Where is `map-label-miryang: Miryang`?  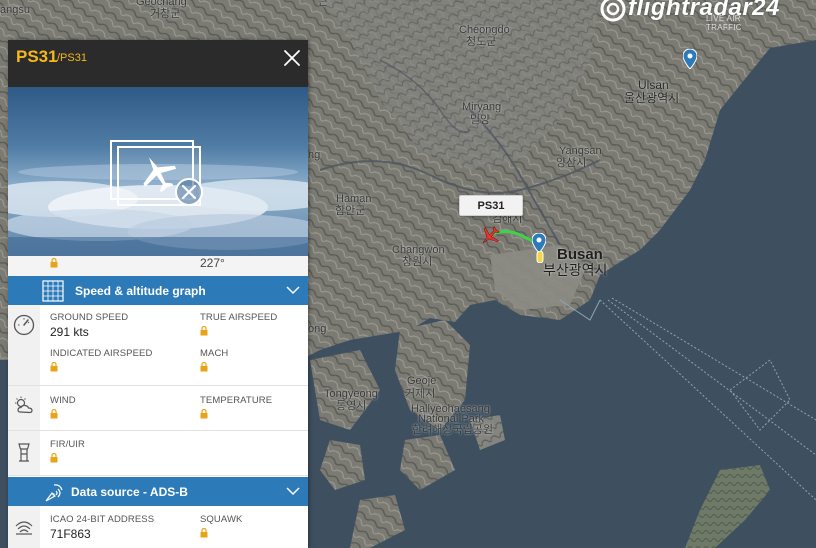 map-label-miryang: Miryang is located at coordinates (482, 107).